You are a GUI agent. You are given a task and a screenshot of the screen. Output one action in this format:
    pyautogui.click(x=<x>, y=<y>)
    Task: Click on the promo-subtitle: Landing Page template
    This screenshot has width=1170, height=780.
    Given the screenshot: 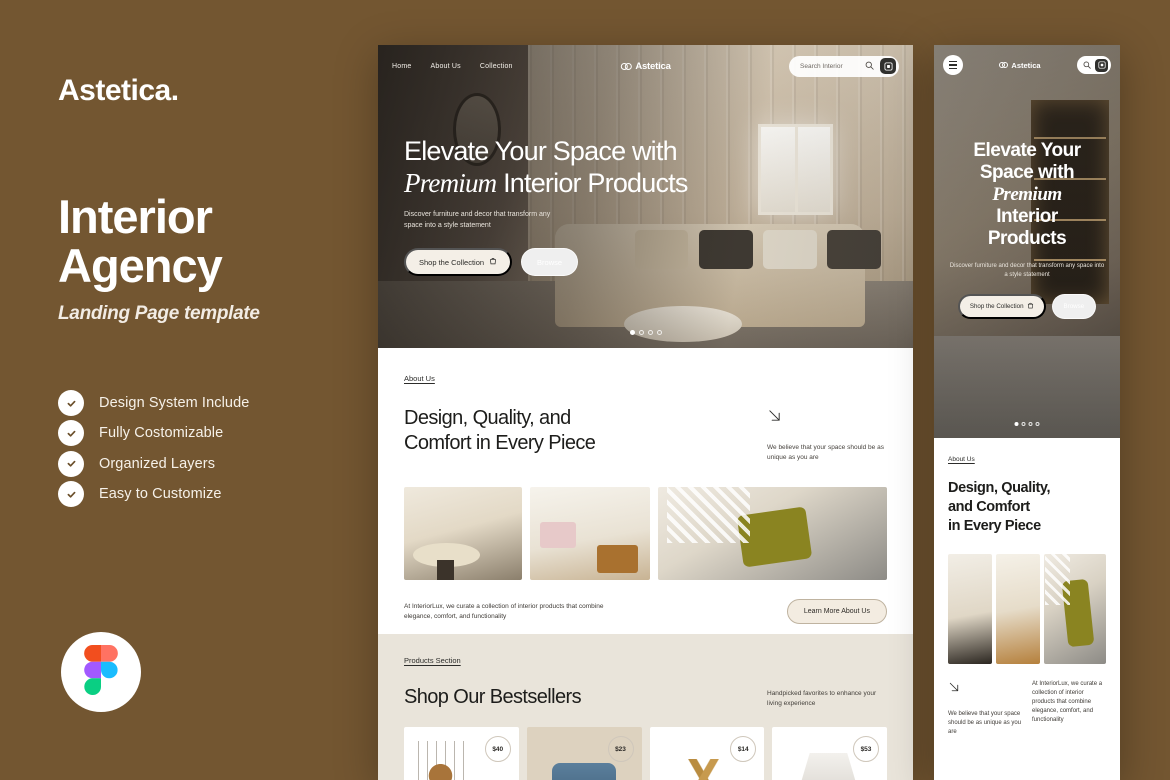 What is the action you would take?
    pyautogui.click(x=159, y=313)
    